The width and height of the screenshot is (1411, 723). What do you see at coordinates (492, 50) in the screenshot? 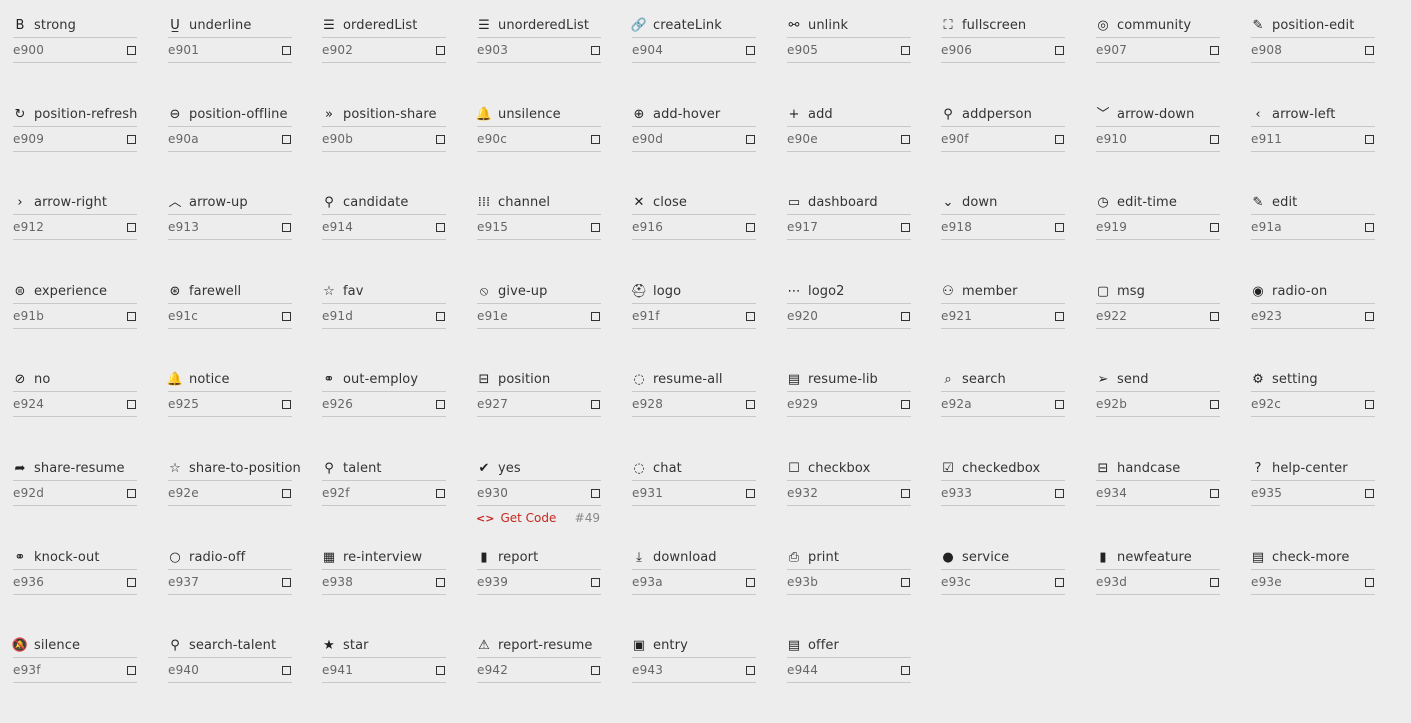
I see `glyph-code: e903` at bounding box center [492, 50].